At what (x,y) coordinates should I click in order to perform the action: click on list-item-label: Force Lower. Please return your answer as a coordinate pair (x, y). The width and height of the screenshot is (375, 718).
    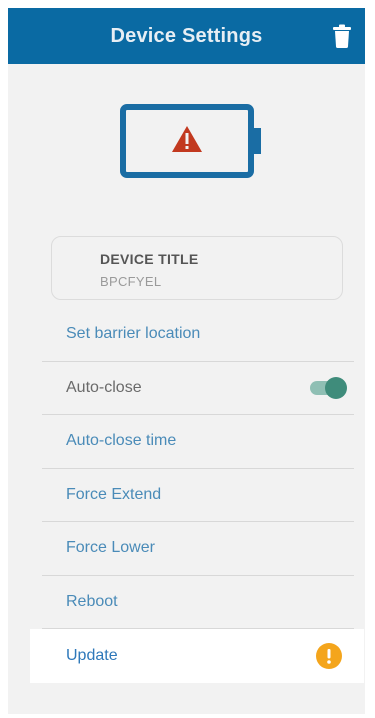
    Looking at the image, I should click on (110, 548).